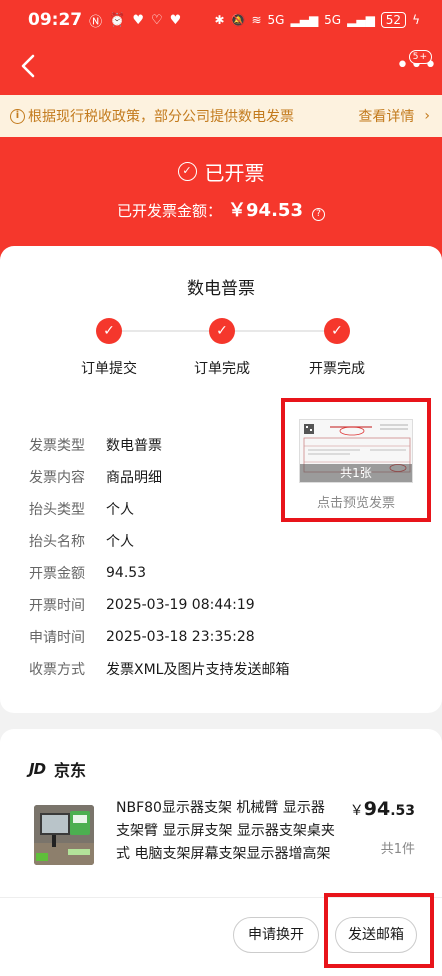 The width and height of the screenshot is (442, 976). Describe the element at coordinates (180, 637) in the screenshot. I see `detail-value: 2025-03-18 23:35:28` at that location.